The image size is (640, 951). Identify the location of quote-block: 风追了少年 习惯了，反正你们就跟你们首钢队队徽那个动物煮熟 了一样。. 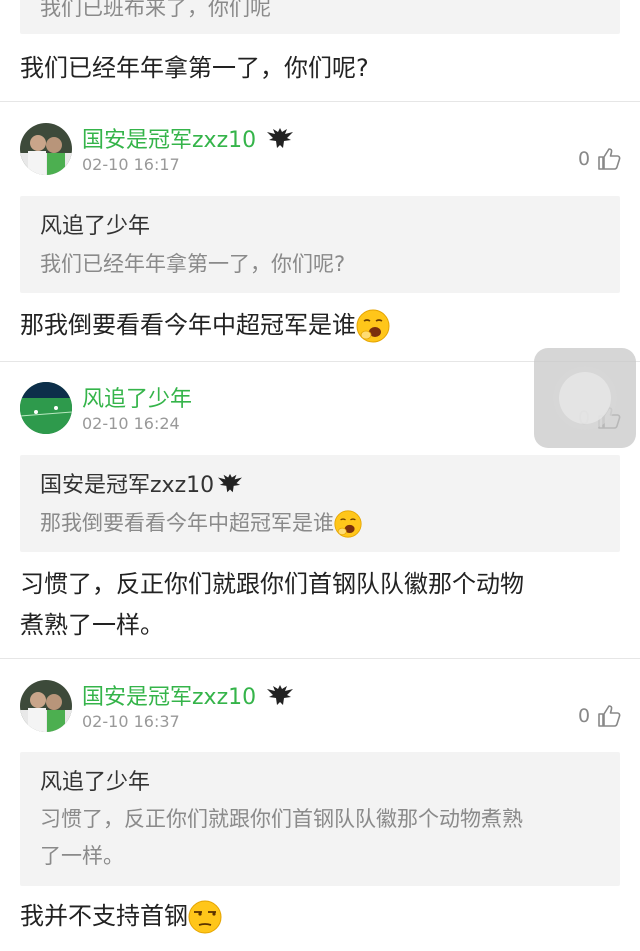
(320, 819).